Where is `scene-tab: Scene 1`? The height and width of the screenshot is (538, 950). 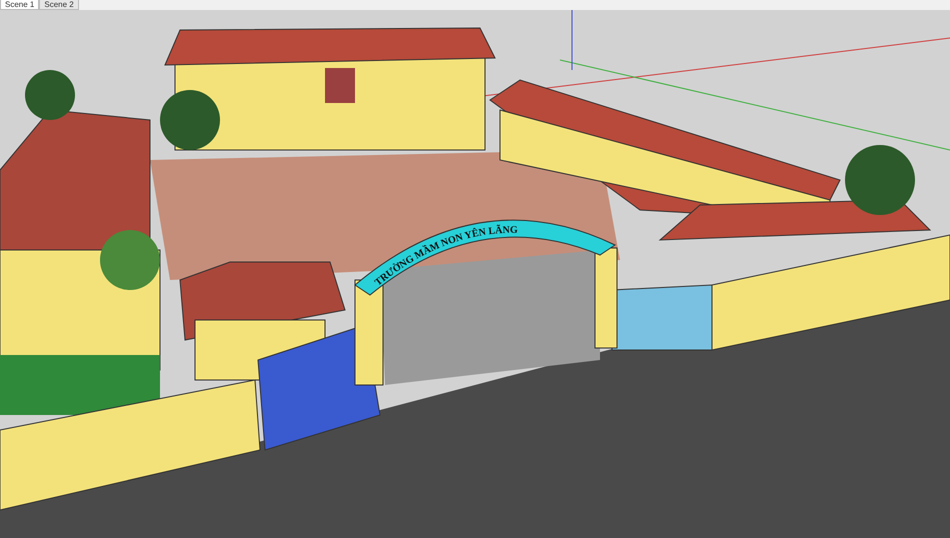 scene-tab: Scene 1 is located at coordinates (20, 5).